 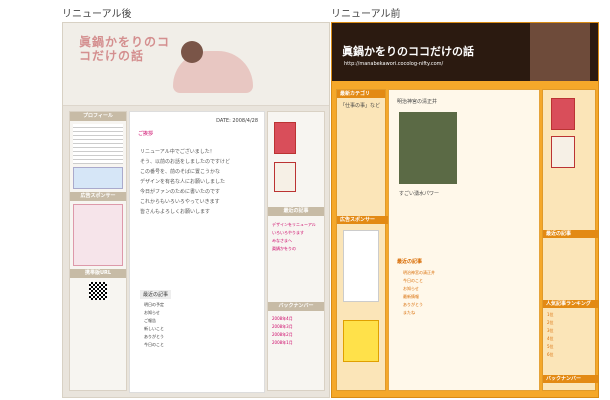 I want to click on sidebar-head-ranking: 人気記事ランキング, so click(x=570, y=304).